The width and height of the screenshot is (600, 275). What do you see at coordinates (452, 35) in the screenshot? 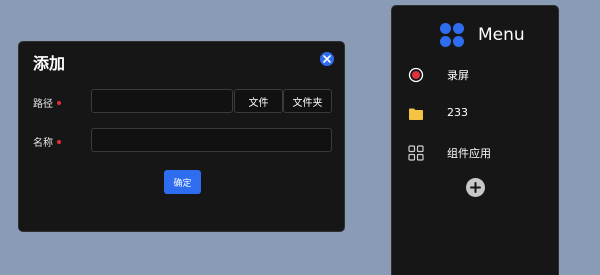
I see `four-petal-logo-icon` at bounding box center [452, 35].